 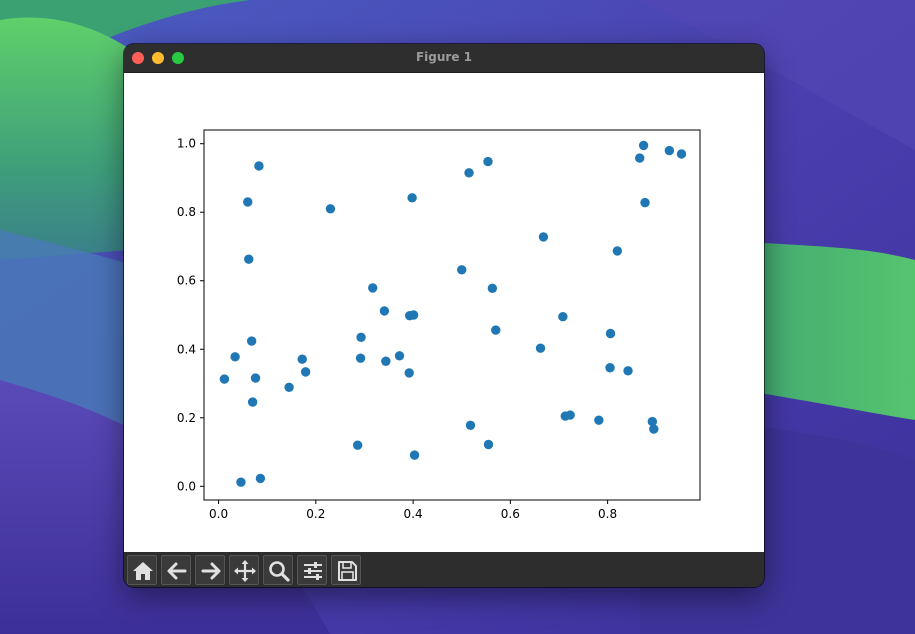 What do you see at coordinates (510, 514) in the screenshot?
I see `x-tick-label: 0.6` at bounding box center [510, 514].